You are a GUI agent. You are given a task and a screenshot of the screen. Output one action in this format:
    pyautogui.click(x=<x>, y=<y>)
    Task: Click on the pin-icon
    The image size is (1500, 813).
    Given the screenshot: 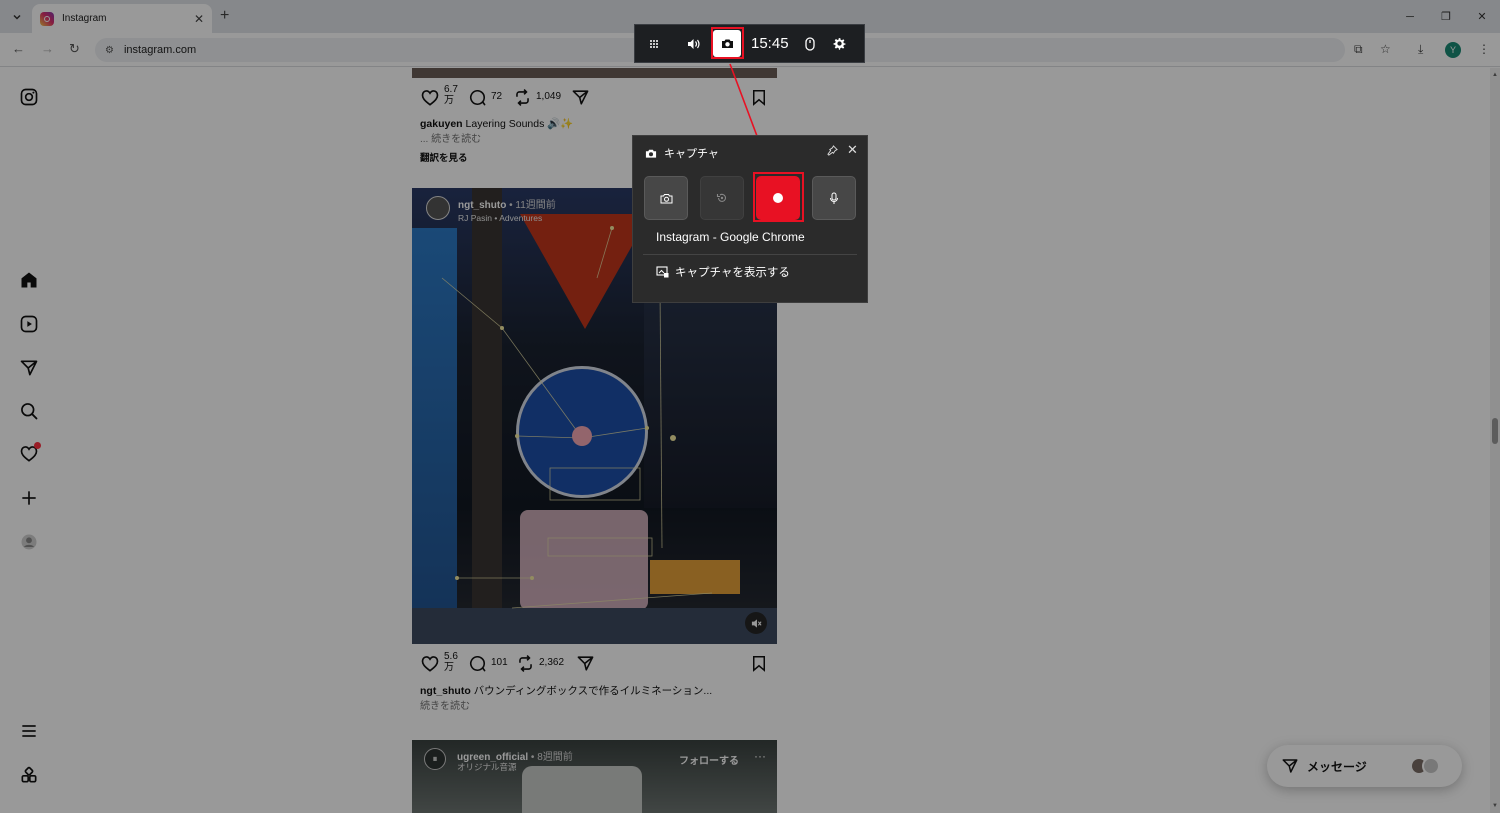 What is the action you would take?
    pyautogui.click(x=832, y=152)
    